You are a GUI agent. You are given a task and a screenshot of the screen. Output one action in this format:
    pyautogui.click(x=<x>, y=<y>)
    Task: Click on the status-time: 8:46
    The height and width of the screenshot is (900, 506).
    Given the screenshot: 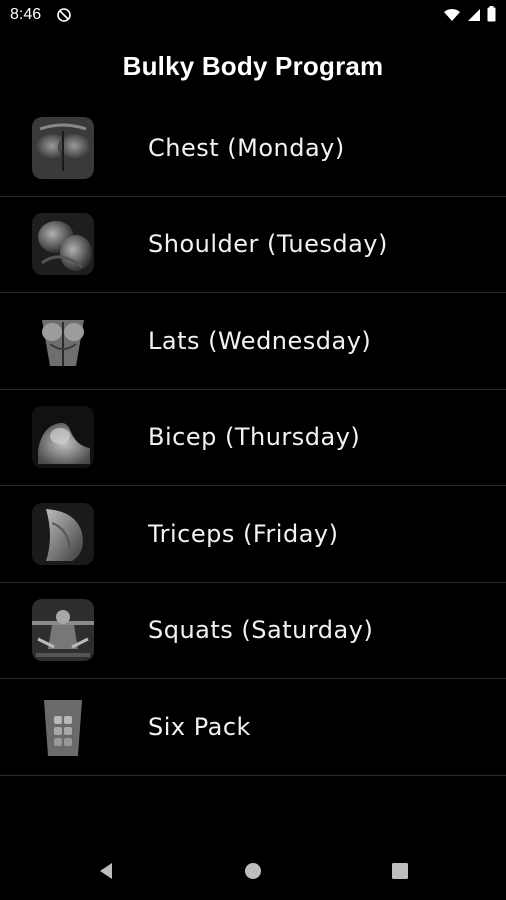 What is the action you would take?
    pyautogui.click(x=26, y=14)
    